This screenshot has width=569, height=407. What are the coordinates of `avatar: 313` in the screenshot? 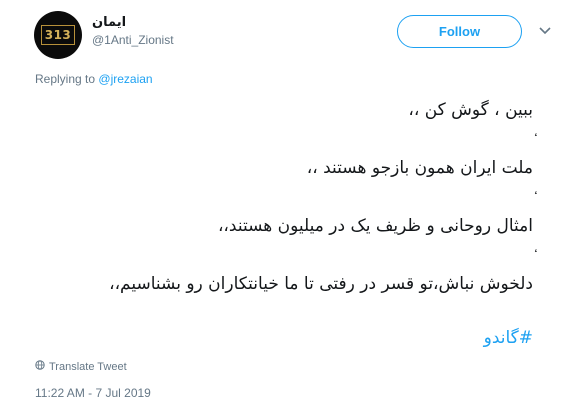 It's located at (58, 35).